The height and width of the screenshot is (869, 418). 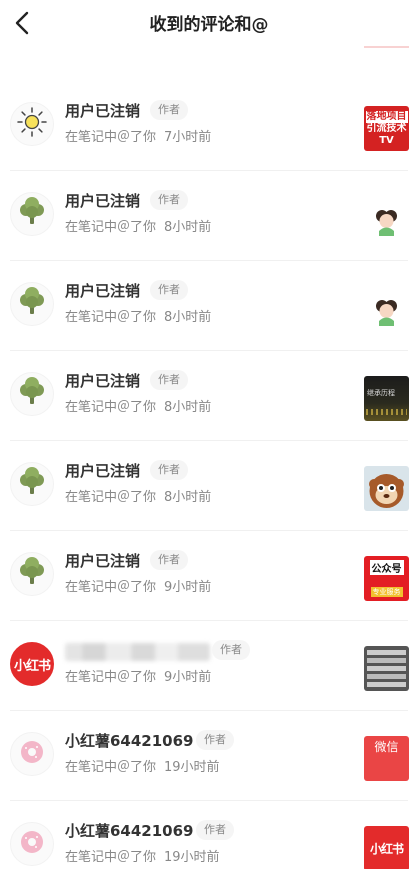 I want to click on mention-time: 7小时前, so click(x=188, y=137).